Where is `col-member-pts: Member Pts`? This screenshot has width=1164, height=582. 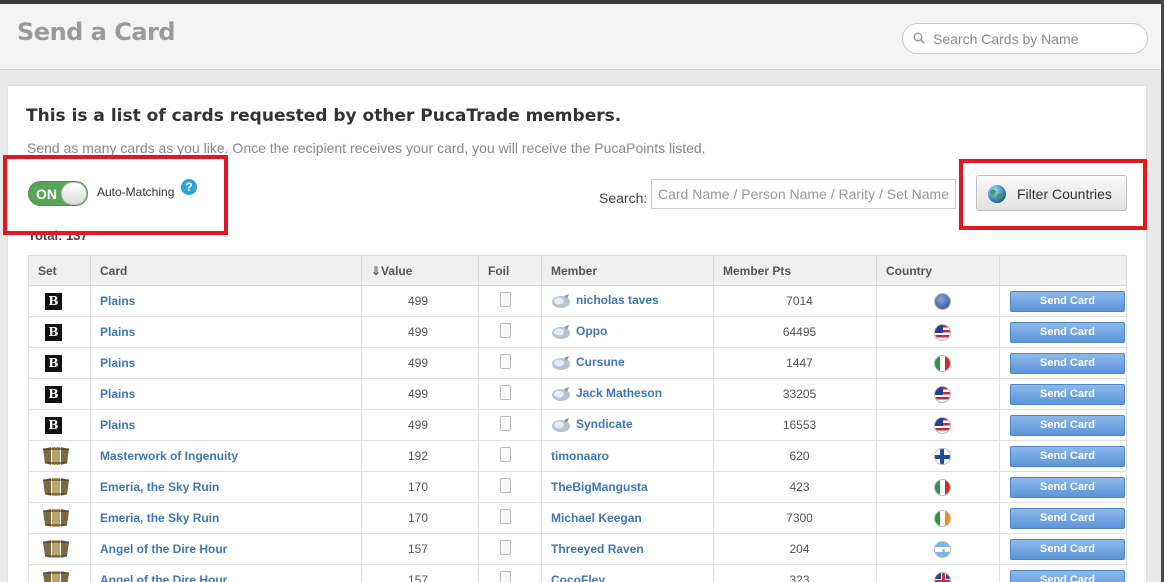 col-member-pts: Member Pts is located at coordinates (795, 270).